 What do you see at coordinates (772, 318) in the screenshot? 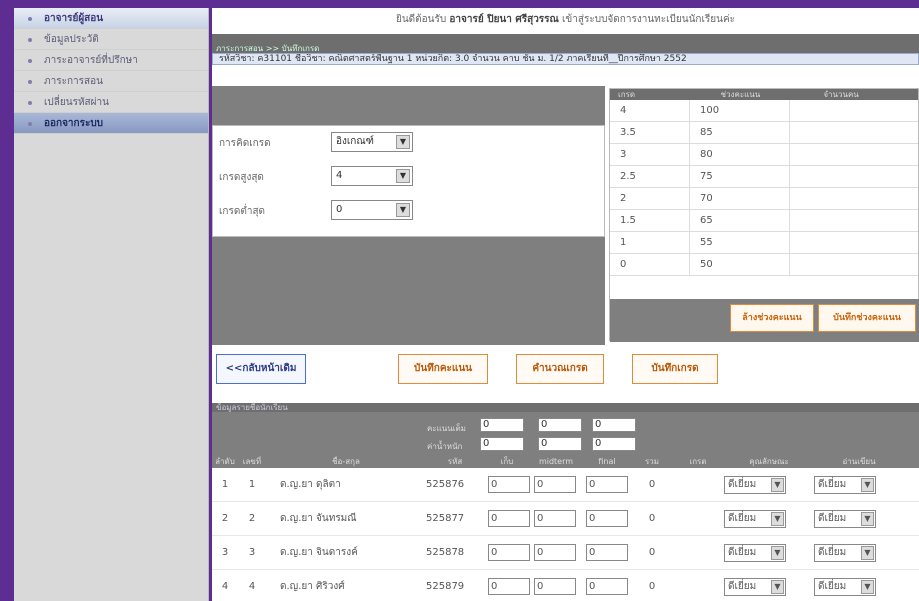
I see `reset-range-button: ล้างช่วงคะแนน` at bounding box center [772, 318].